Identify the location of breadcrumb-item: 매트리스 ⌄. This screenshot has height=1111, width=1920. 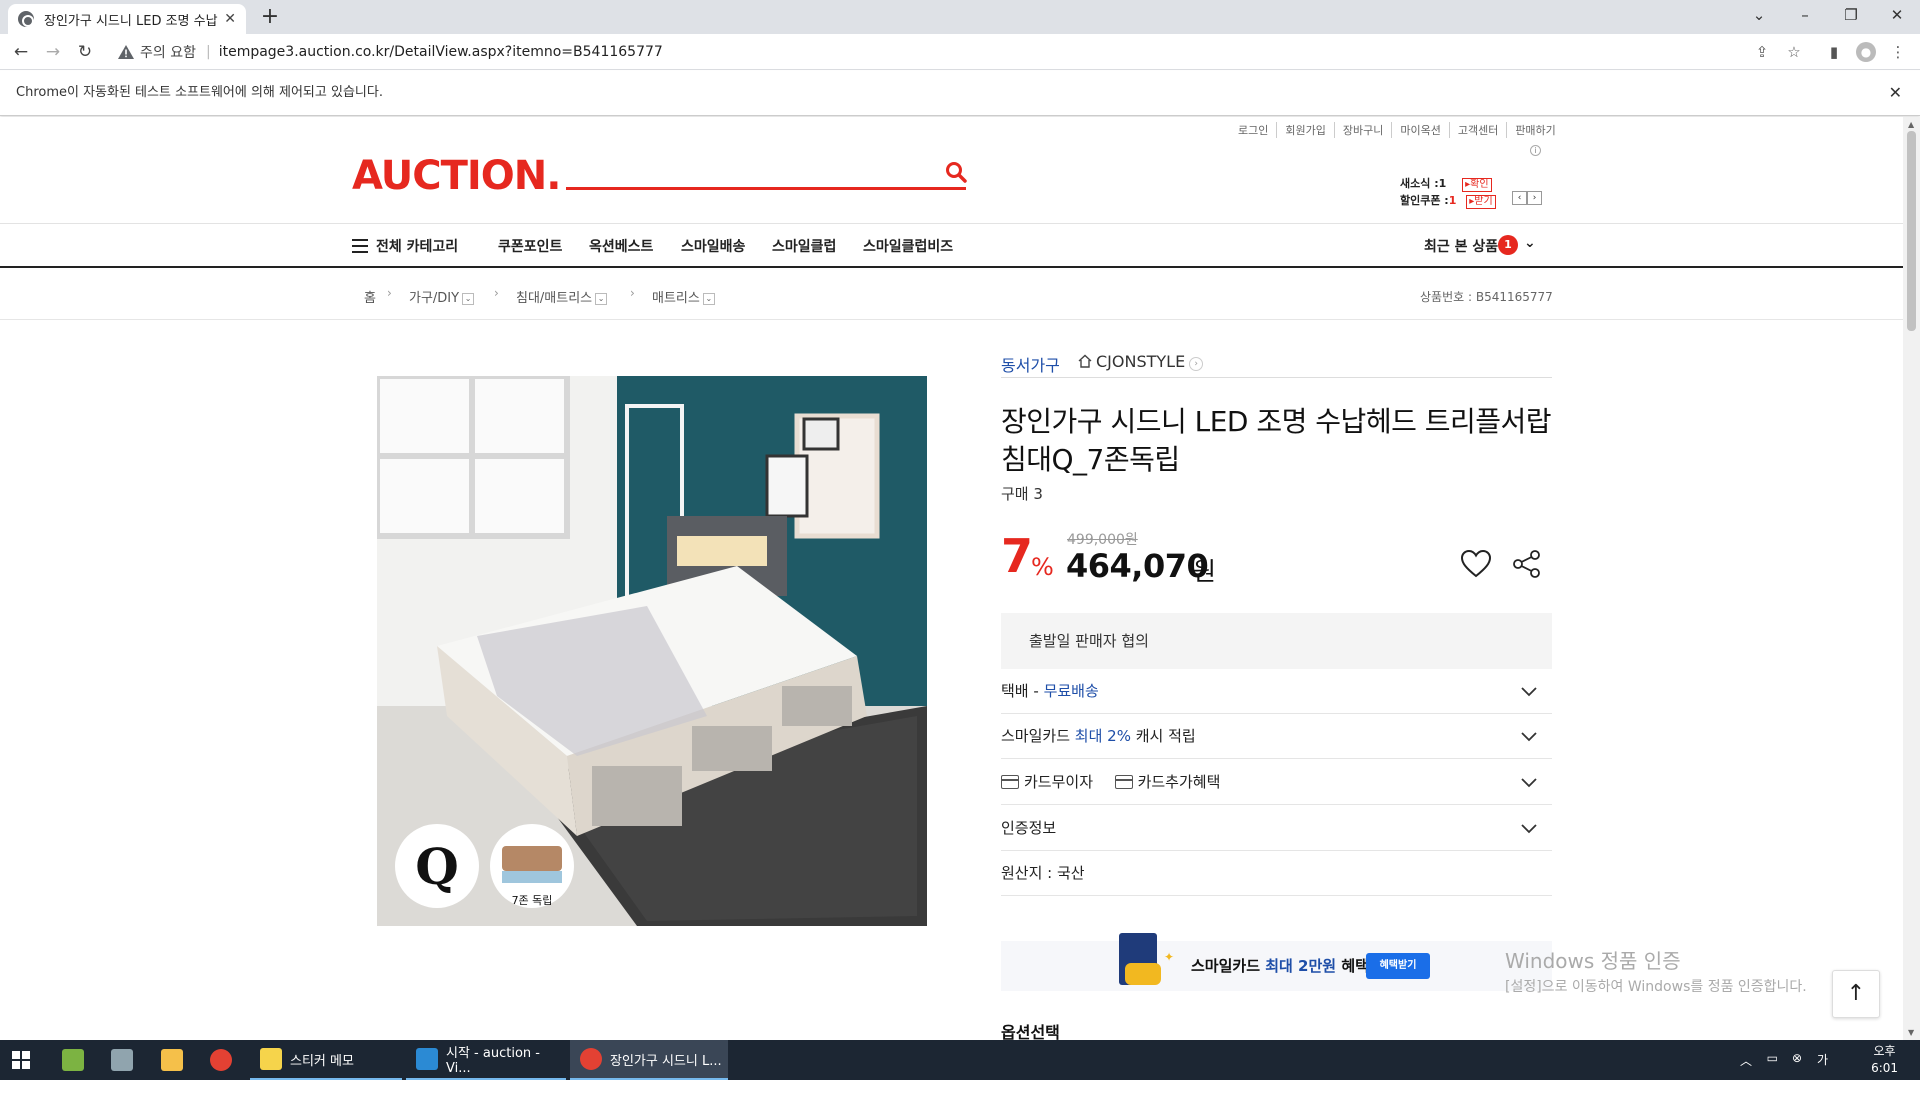
(683, 296).